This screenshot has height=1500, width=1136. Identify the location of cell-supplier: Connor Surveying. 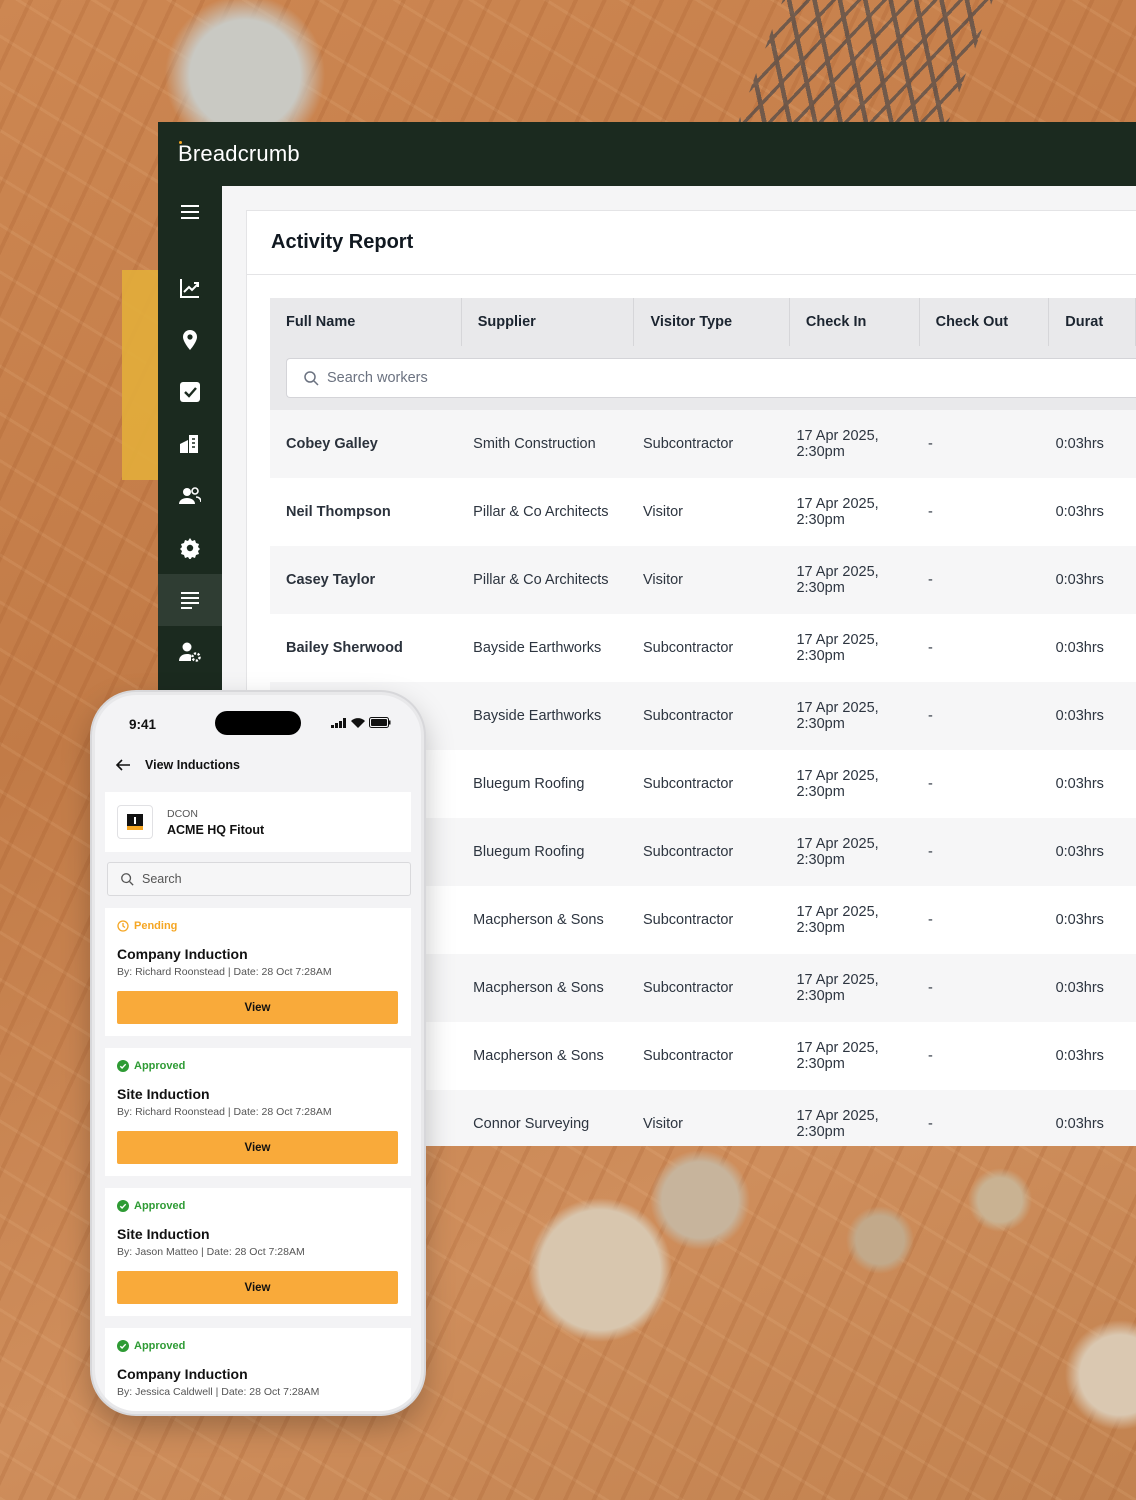
(531, 1124).